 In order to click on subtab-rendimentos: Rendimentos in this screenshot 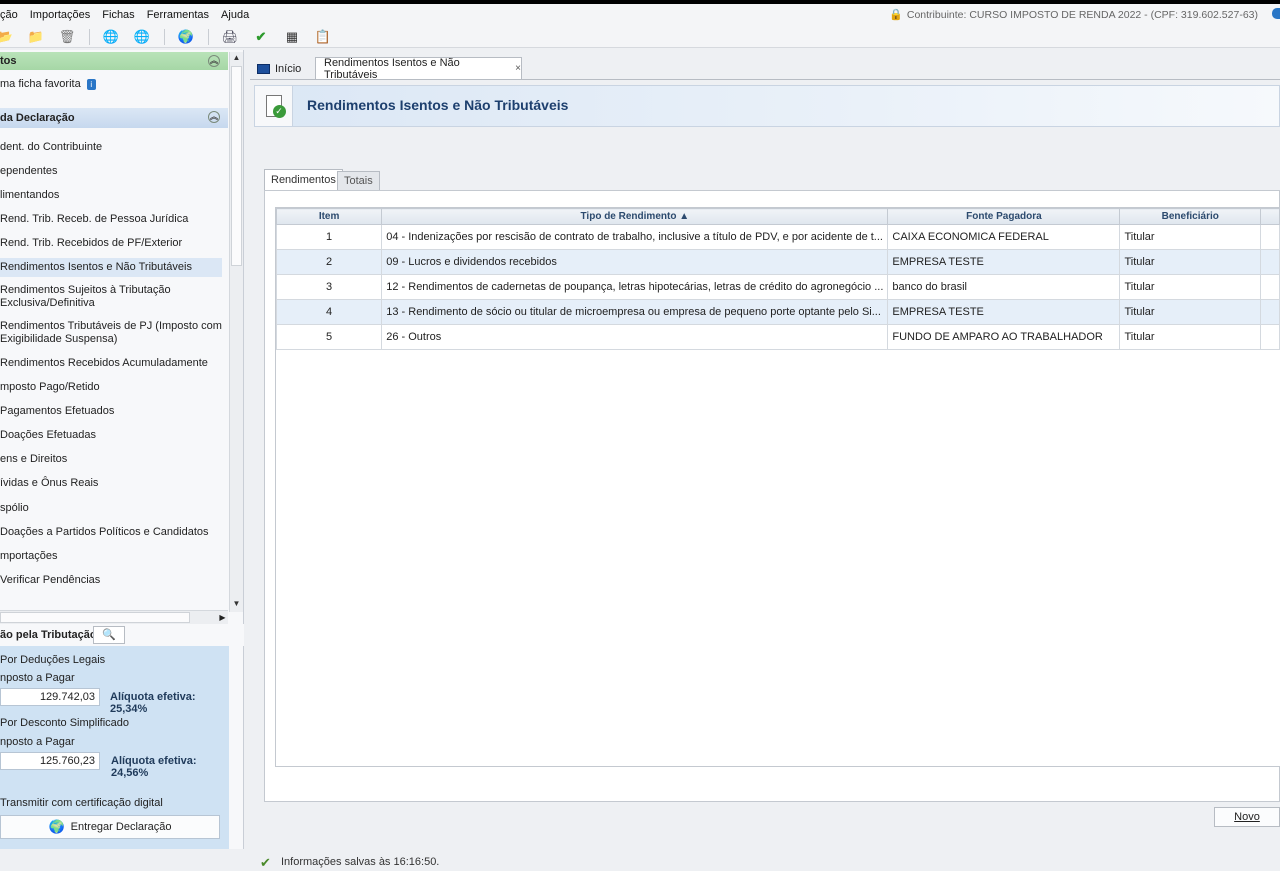, I will do `click(303, 180)`.